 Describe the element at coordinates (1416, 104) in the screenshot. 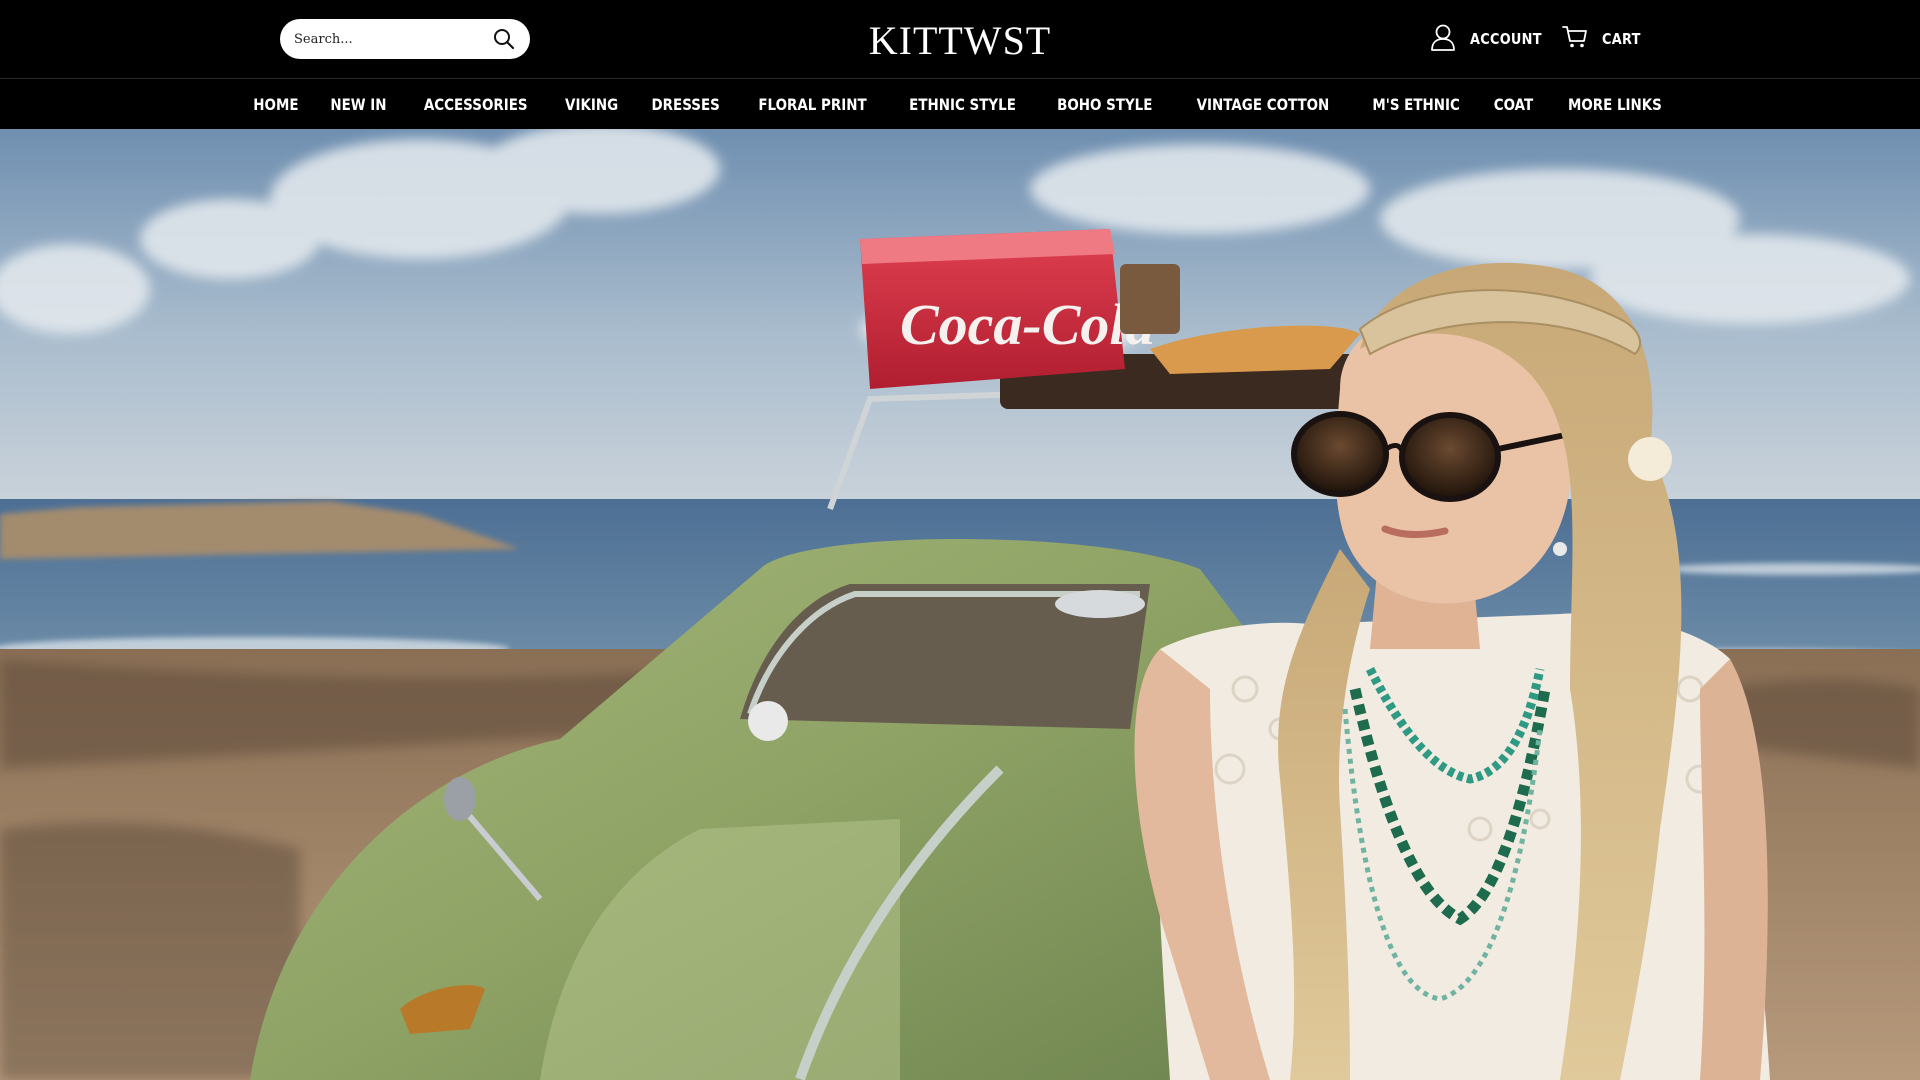

I see `nav-item-ms-ethnic: M'S ETHNIC` at that location.